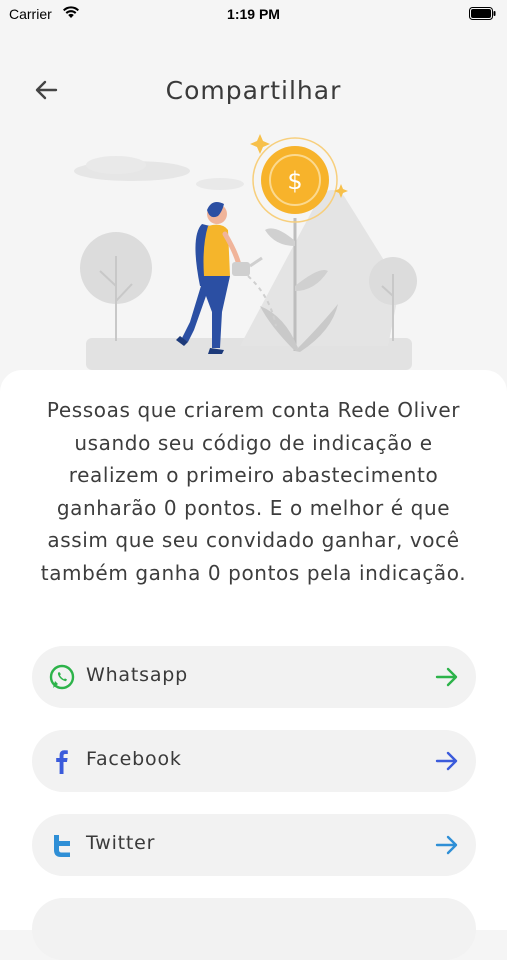  I want to click on page-title: Compartilhar, so click(253, 90).